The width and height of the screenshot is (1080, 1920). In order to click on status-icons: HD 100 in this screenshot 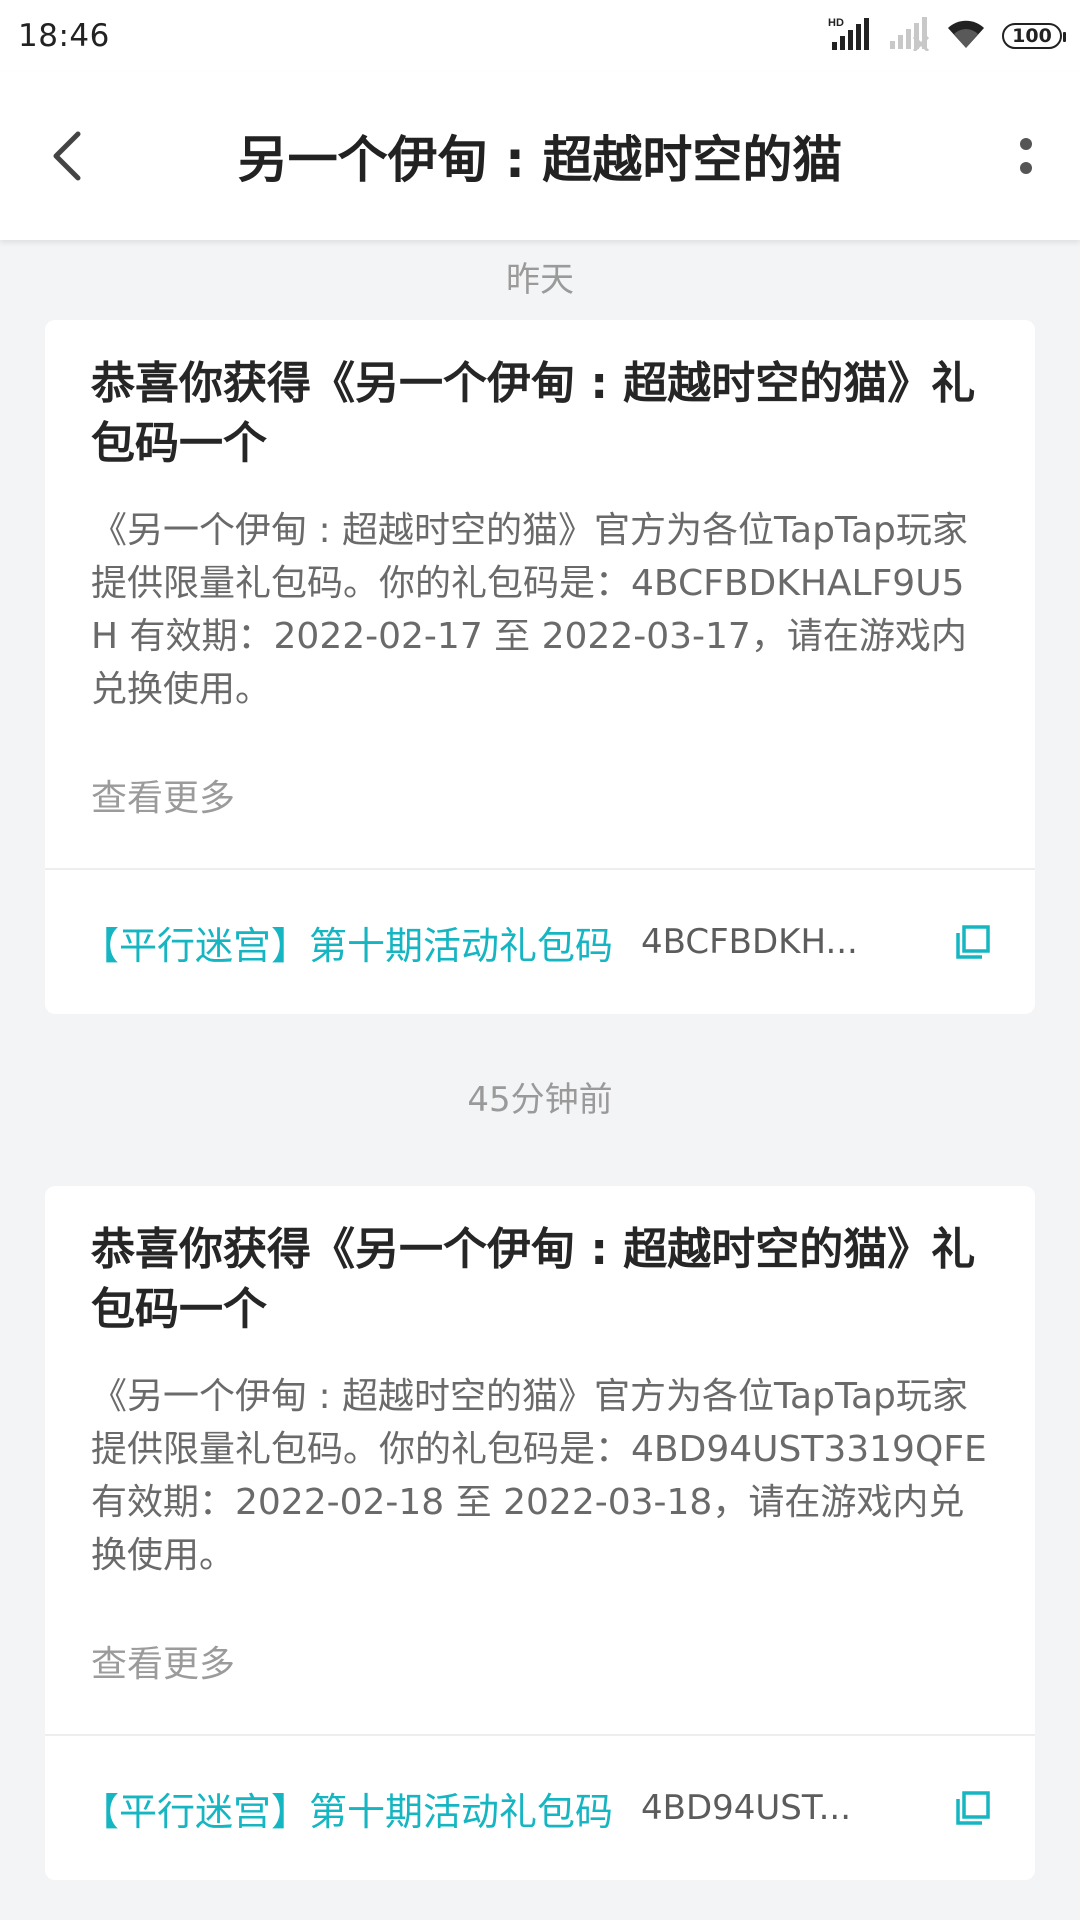, I will do `click(947, 36)`.